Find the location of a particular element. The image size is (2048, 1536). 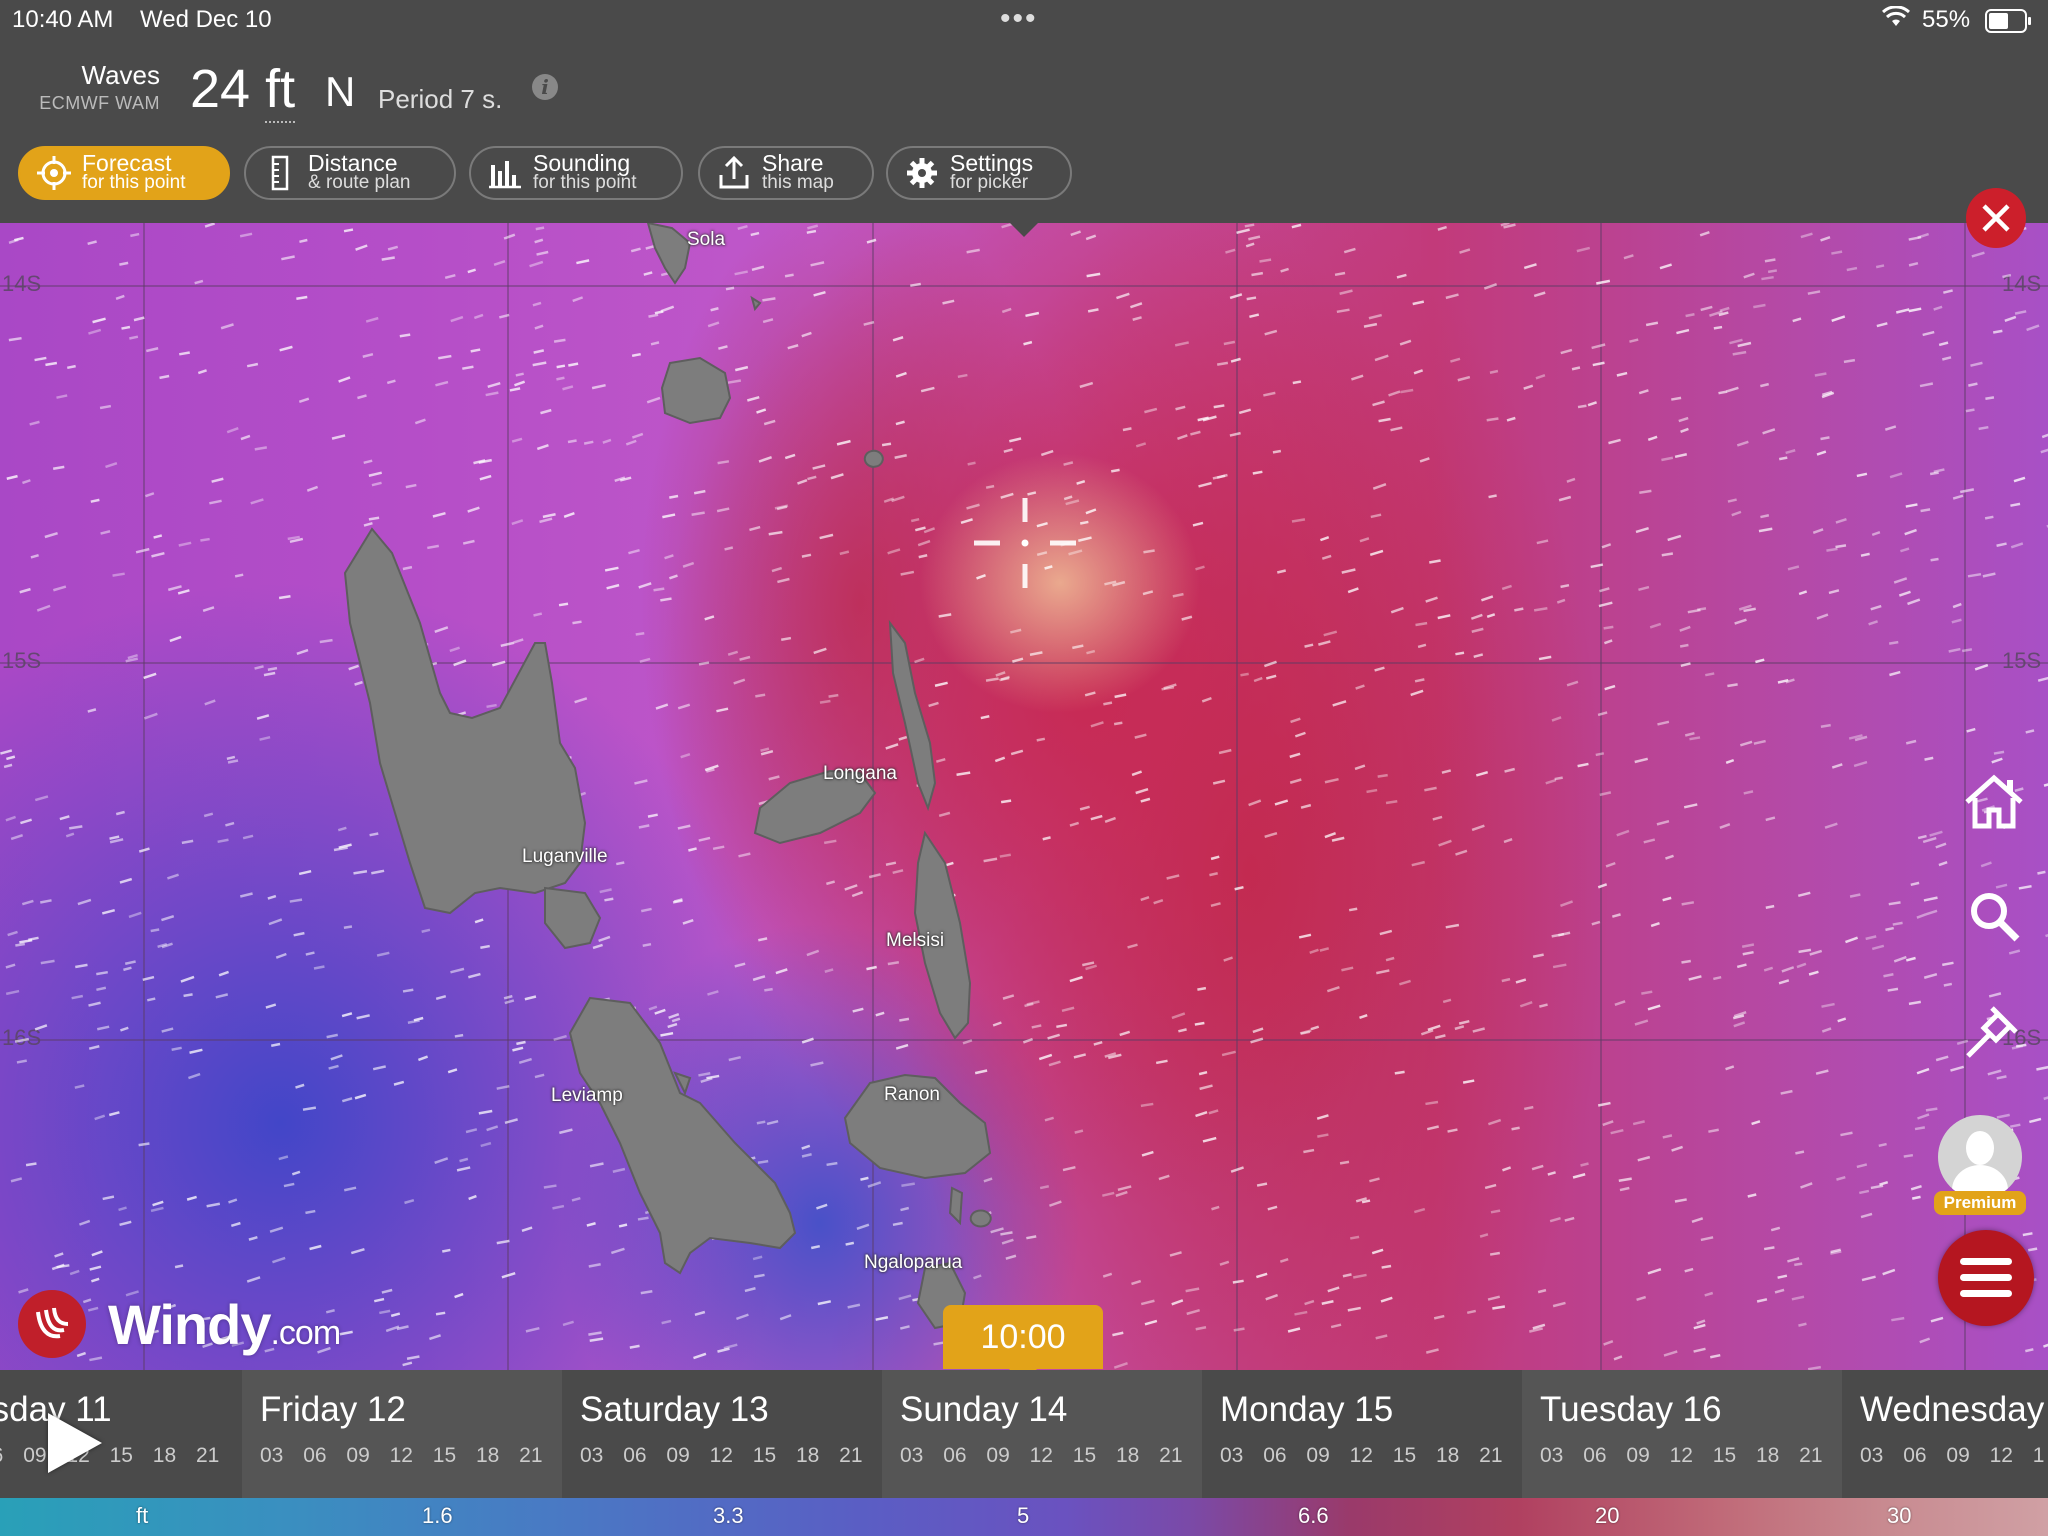

close-picker-button is located at coordinates (1996, 218).